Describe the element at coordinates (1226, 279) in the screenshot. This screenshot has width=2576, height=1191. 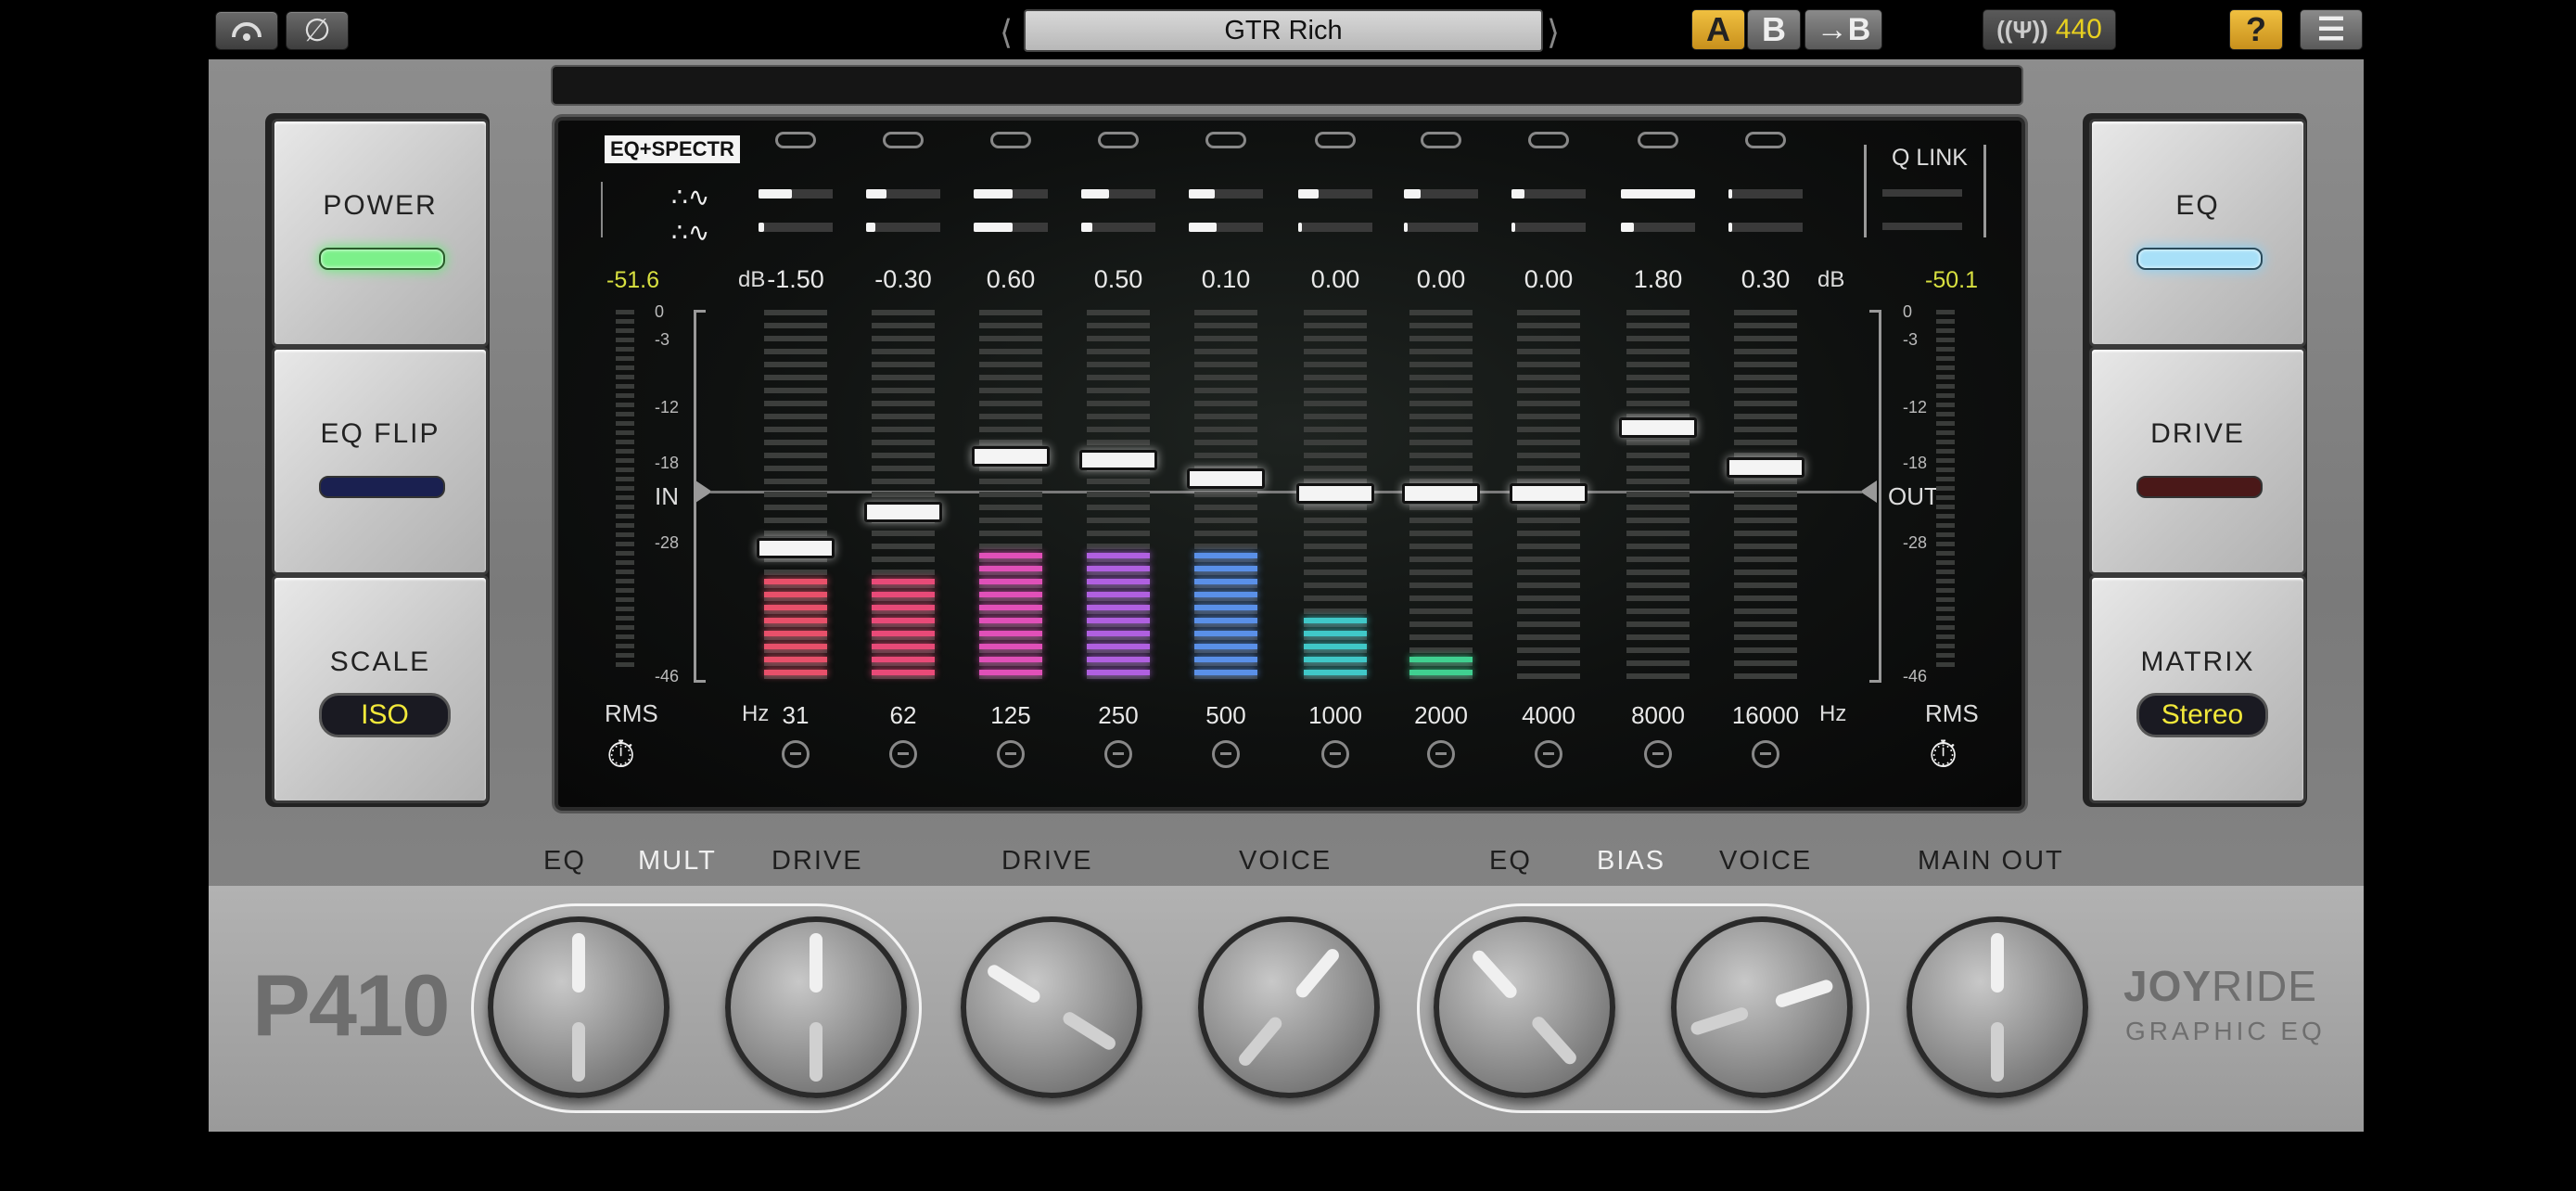
I see `band-gain-value: 0.10` at that location.